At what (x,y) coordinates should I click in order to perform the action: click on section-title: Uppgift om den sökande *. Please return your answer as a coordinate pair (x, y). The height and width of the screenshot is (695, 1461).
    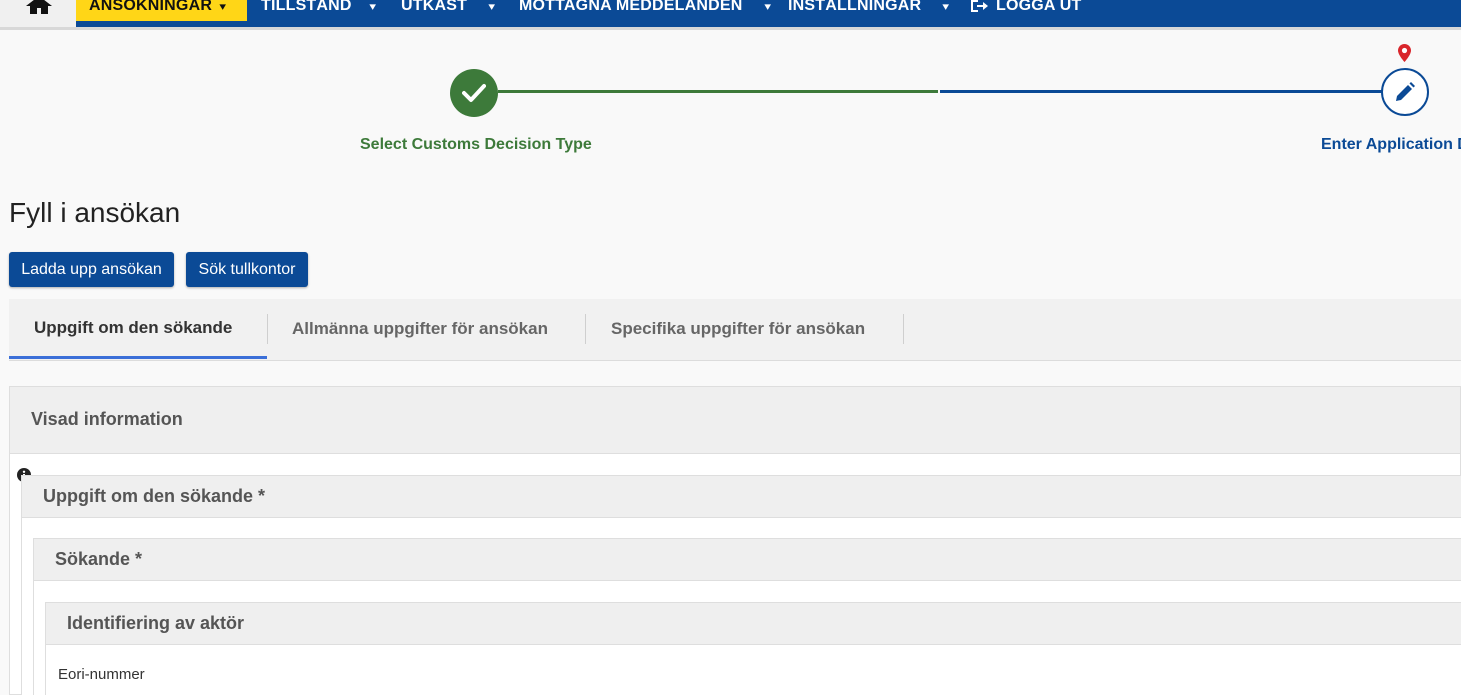
    Looking at the image, I should click on (154, 496).